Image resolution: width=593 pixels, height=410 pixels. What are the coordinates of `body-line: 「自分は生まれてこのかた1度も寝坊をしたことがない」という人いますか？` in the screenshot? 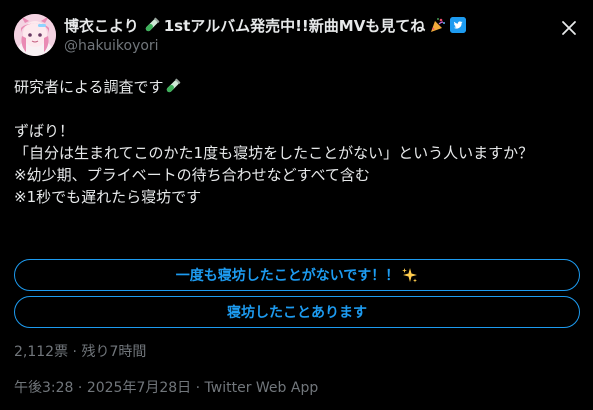 It's located at (274, 153).